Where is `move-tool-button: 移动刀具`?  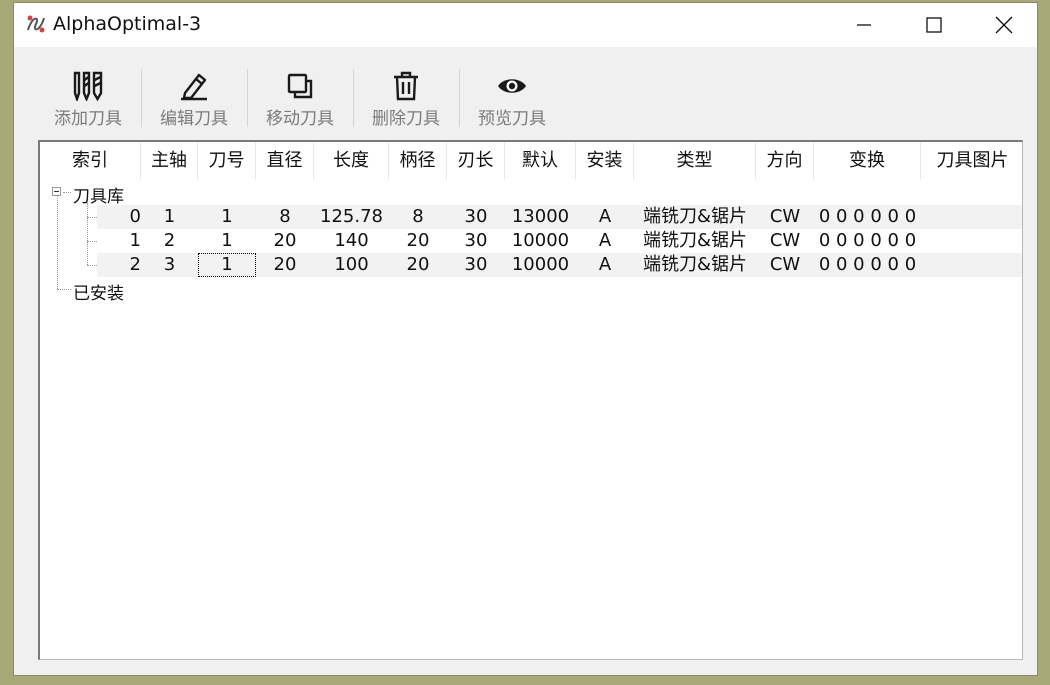
move-tool-button: 移动刀具 is located at coordinates (300, 100).